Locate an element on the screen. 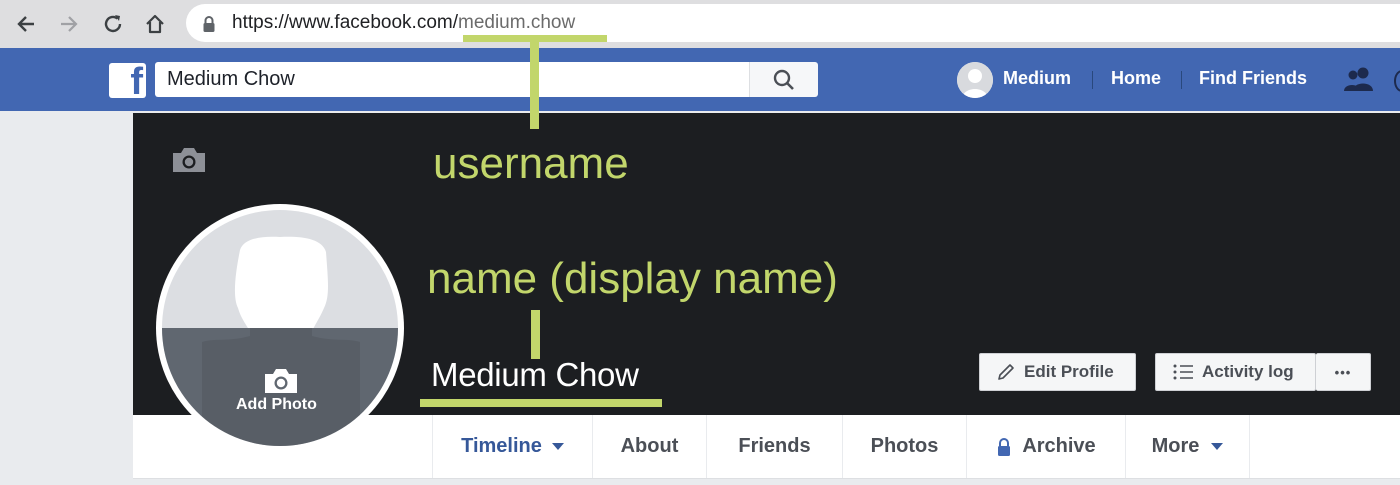 This screenshot has width=1400, height=485. display-name-connector is located at coordinates (535, 334).